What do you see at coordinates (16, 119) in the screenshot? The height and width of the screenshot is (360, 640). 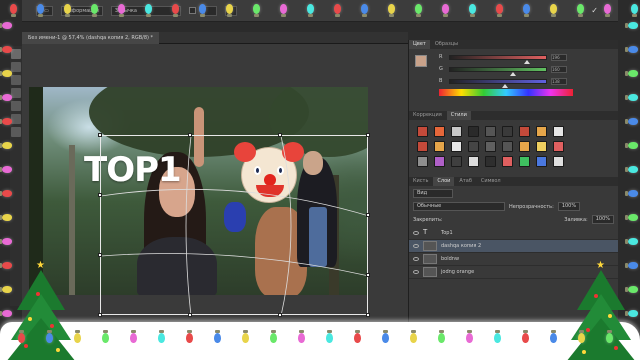 I see `eraser-tool-icon` at bounding box center [16, 119].